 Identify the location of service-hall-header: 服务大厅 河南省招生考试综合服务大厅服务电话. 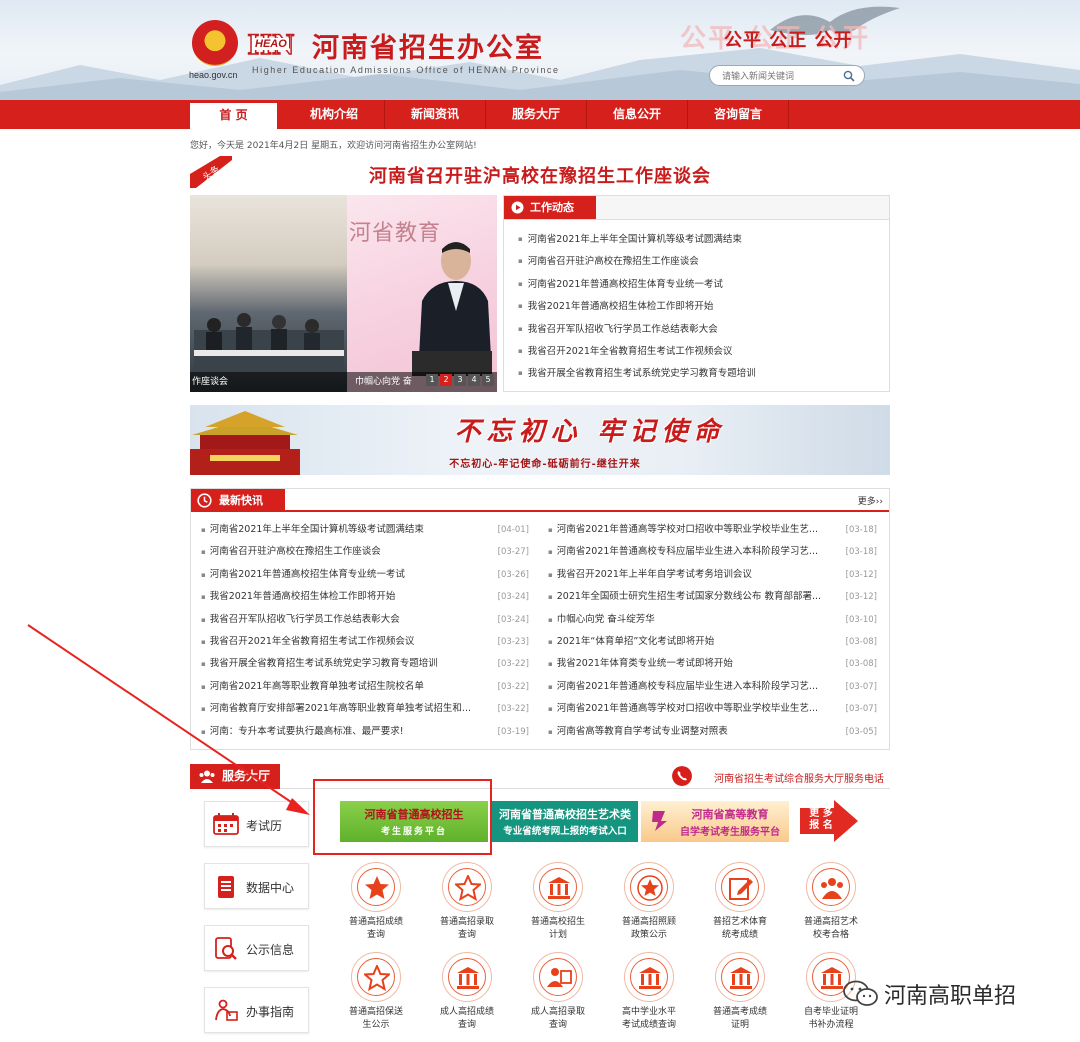
(540, 776).